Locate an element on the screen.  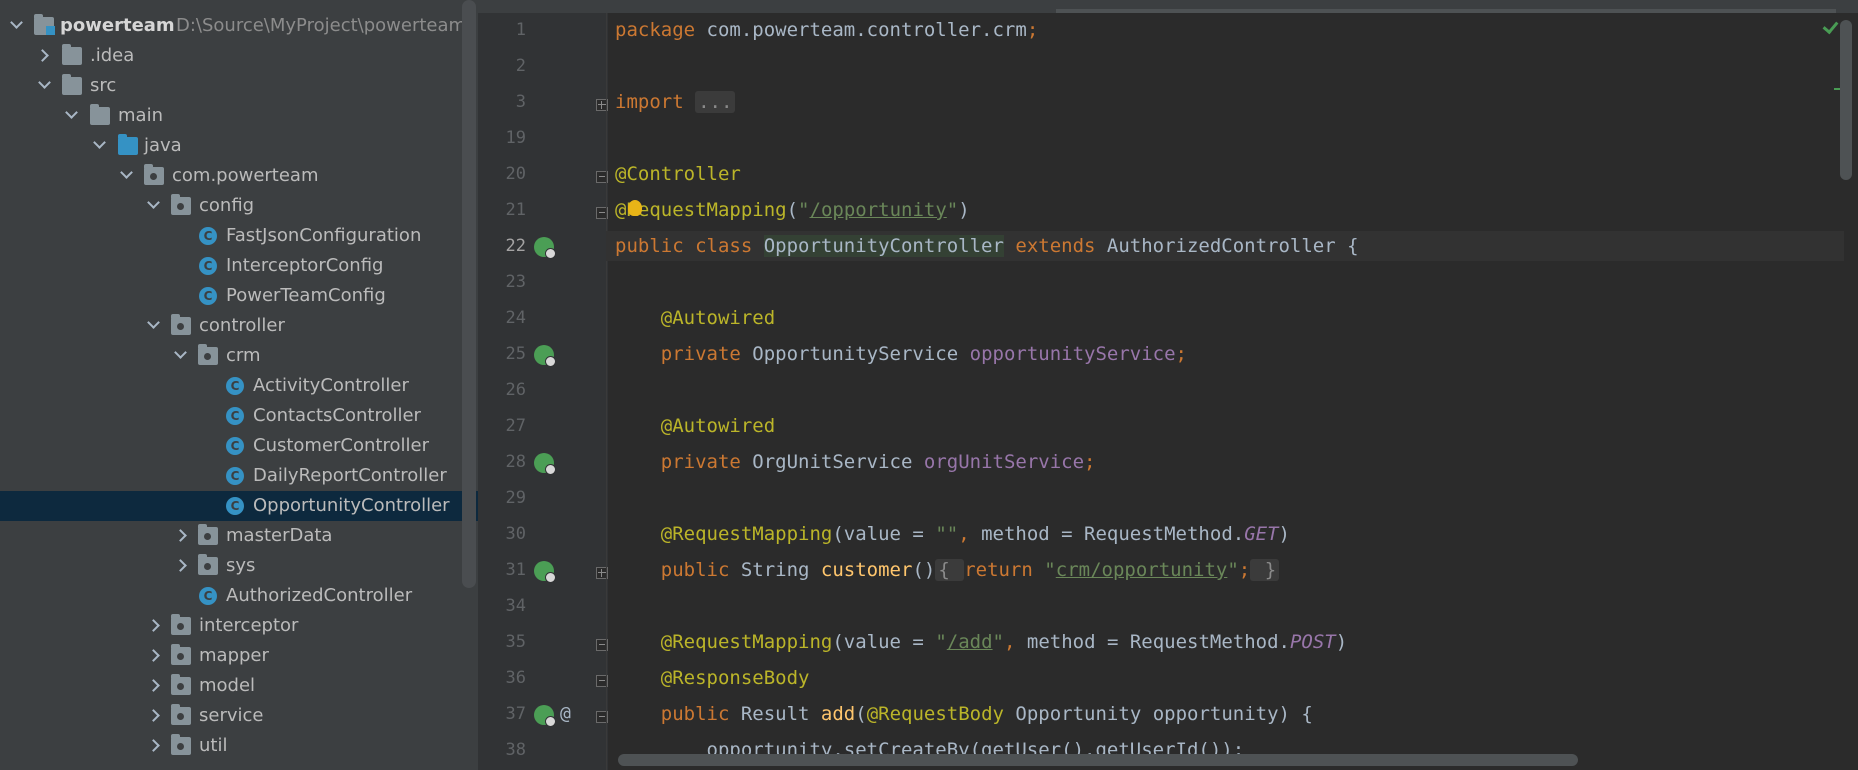
enum-constant: GET is located at coordinates (1261, 534).